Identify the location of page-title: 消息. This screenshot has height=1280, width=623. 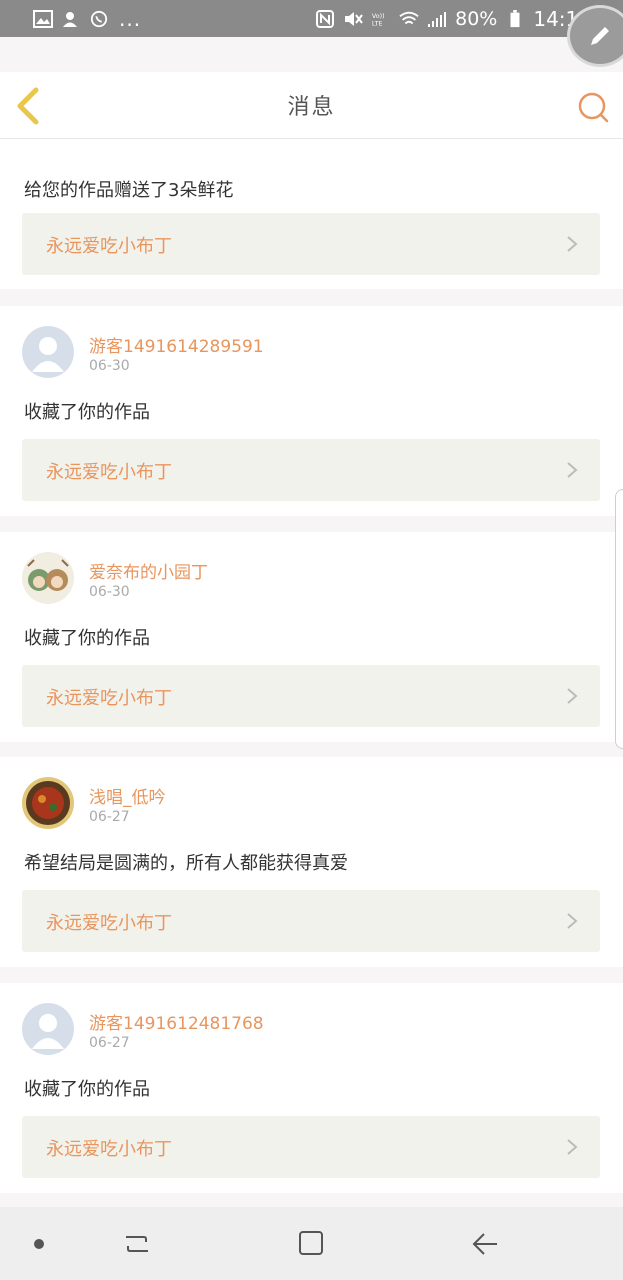
(311, 107).